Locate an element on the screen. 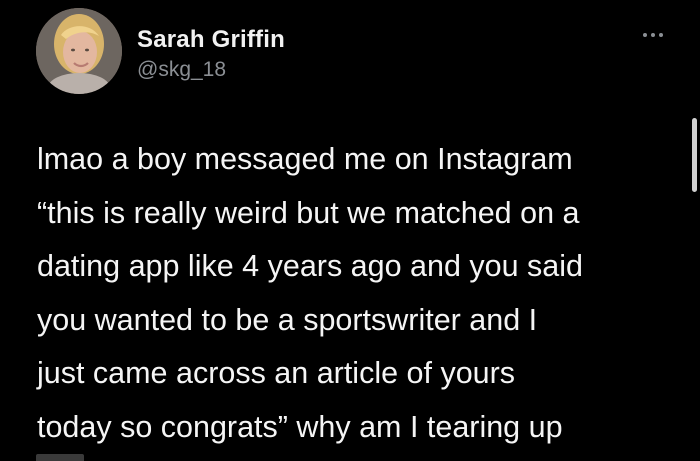 The image size is (700, 461). author-display-name: Sarah Griffin is located at coordinates (211, 40).